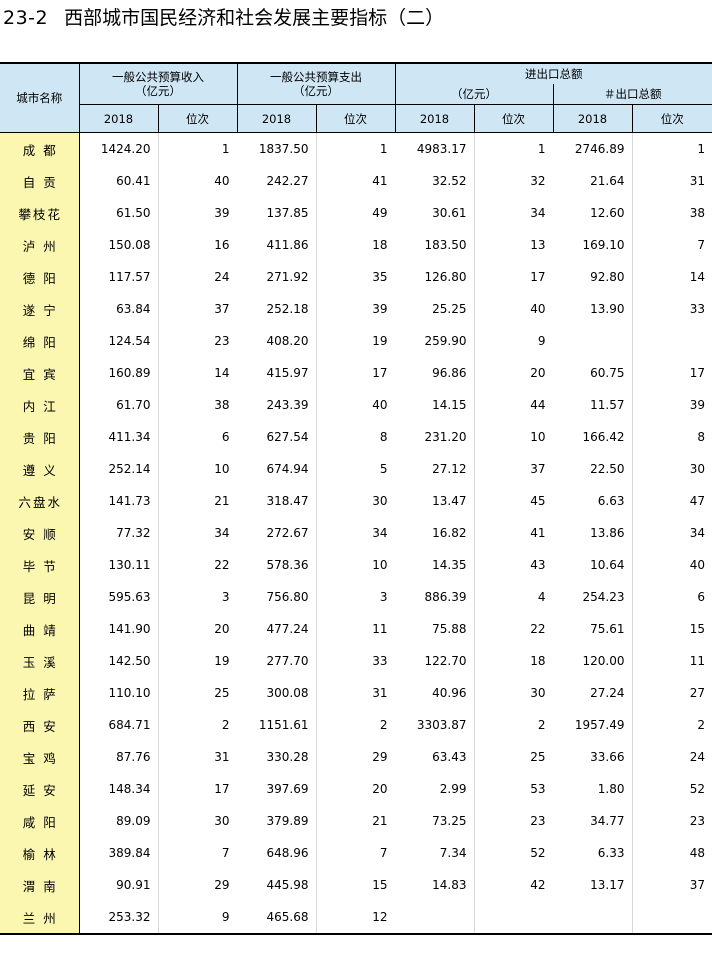  I want to click on trade-cell: 14.35, so click(435, 565).